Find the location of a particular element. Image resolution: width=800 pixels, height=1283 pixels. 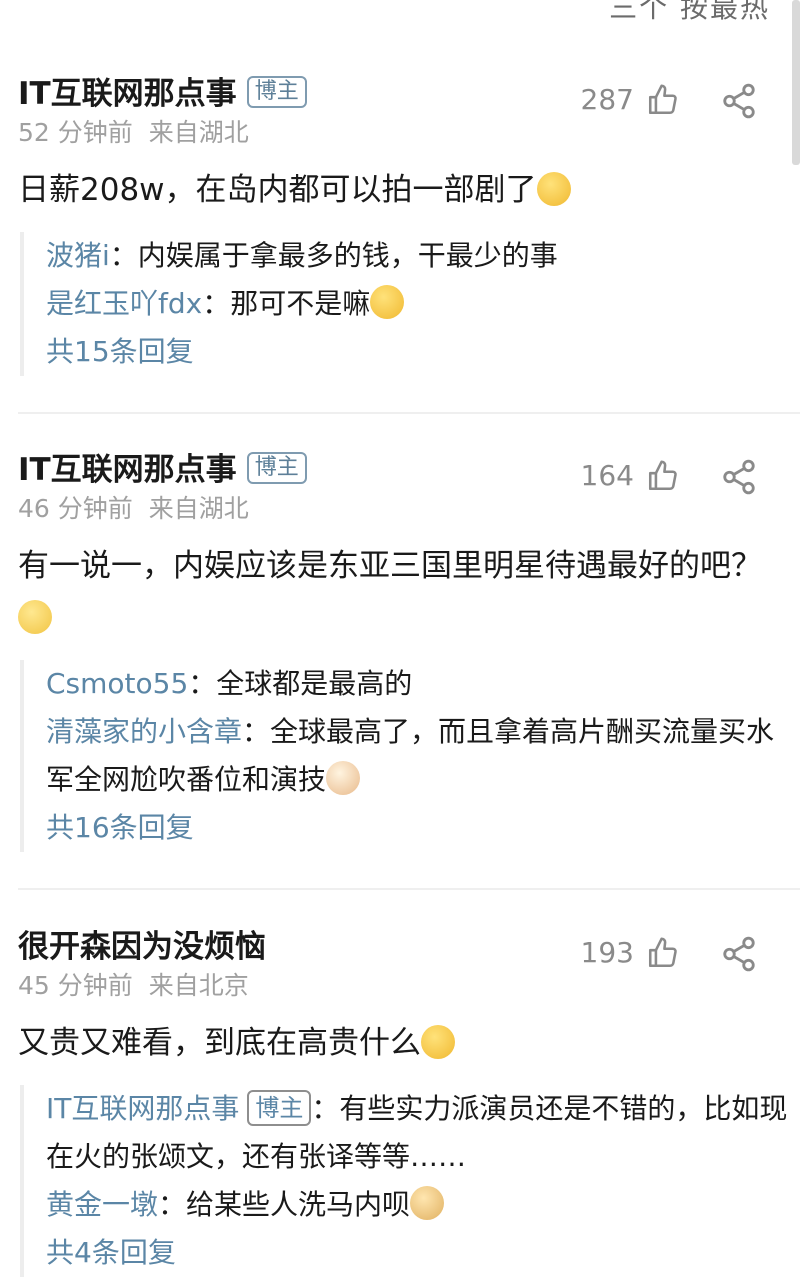

cat-emoji-icon is located at coordinates (343, 778).